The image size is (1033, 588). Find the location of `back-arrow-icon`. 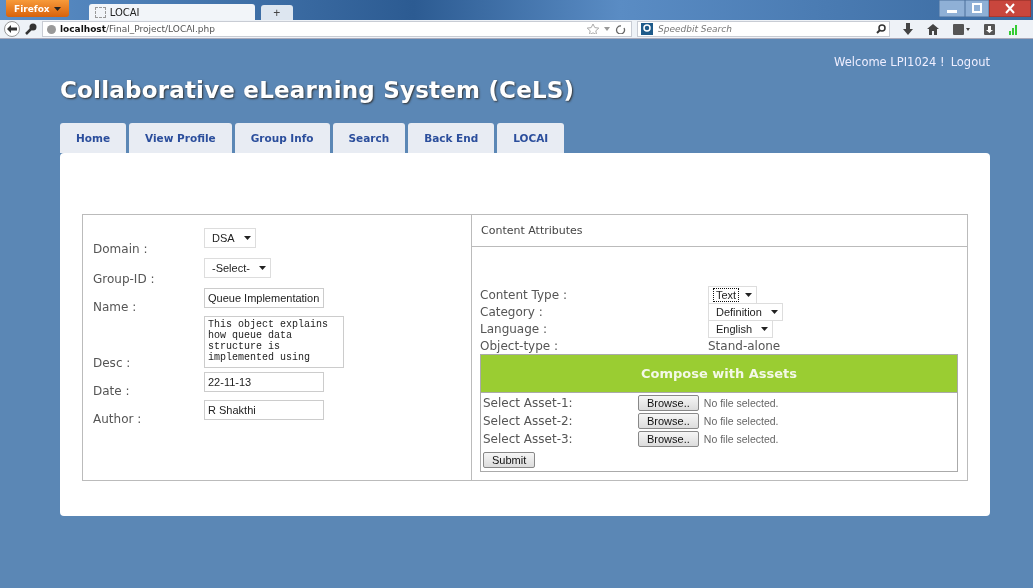

back-arrow-icon is located at coordinates (12, 29).